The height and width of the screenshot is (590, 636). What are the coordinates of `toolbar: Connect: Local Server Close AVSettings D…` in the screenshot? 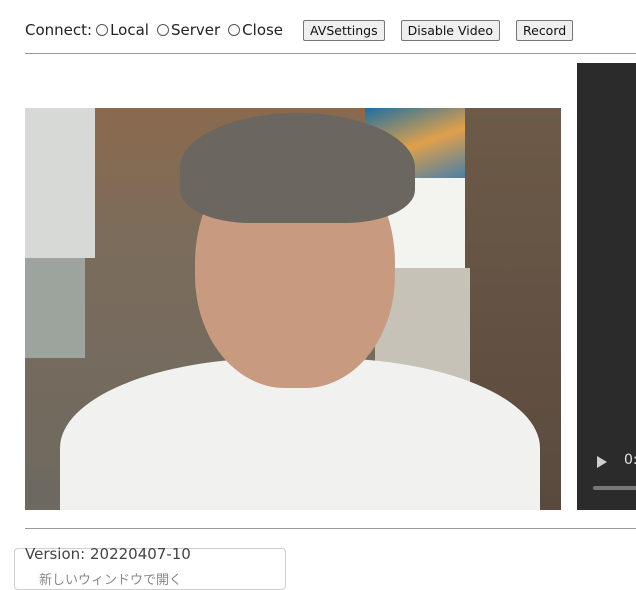 It's located at (299, 30).